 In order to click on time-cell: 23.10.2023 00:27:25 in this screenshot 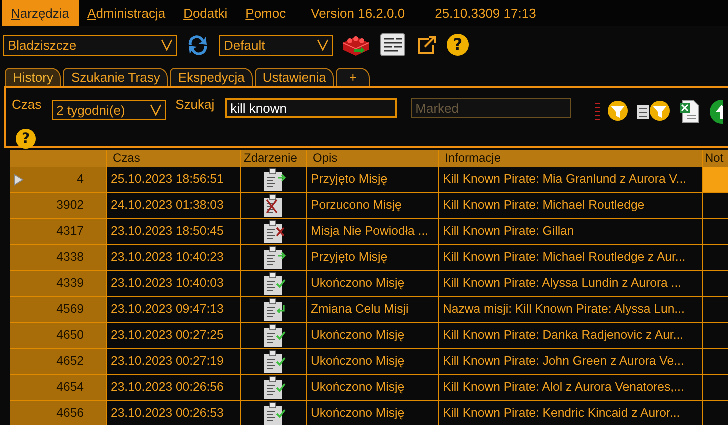, I will do `click(174, 336)`.